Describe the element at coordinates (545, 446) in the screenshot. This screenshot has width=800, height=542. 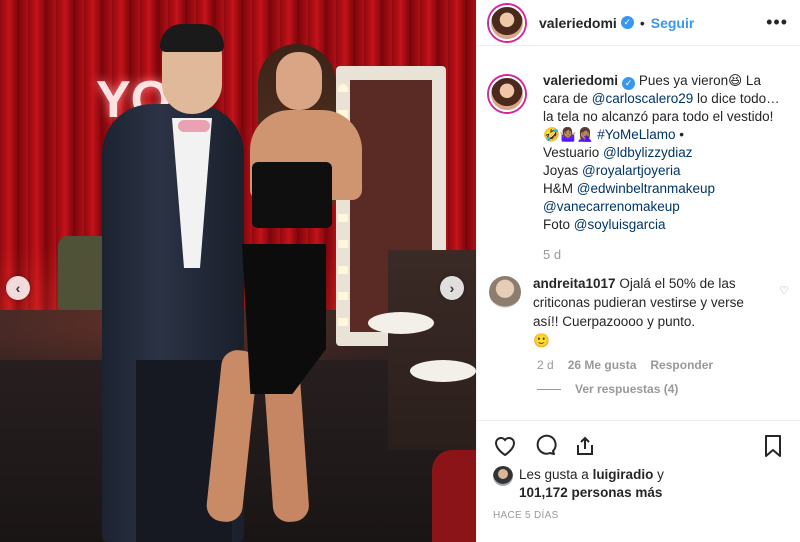
I see `comment-icon` at that location.